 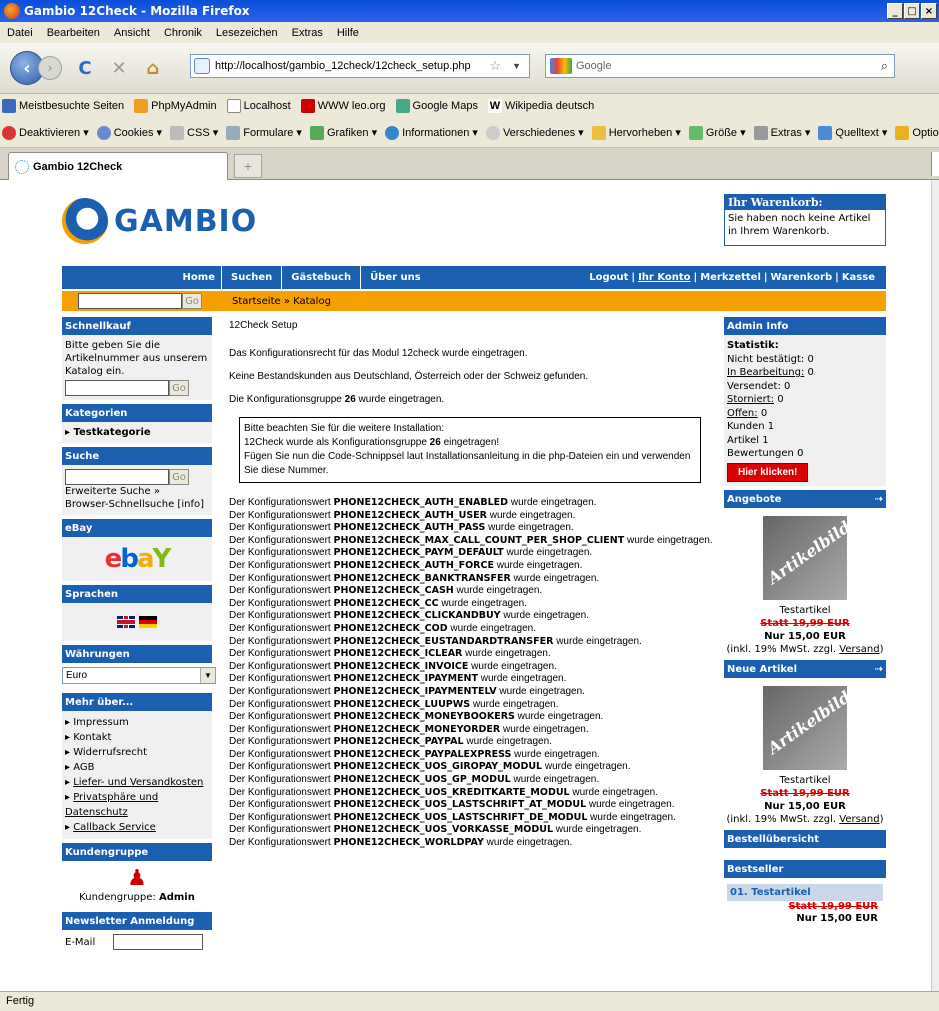 What do you see at coordinates (50, 68) in the screenshot?
I see `forward-button: ›` at bounding box center [50, 68].